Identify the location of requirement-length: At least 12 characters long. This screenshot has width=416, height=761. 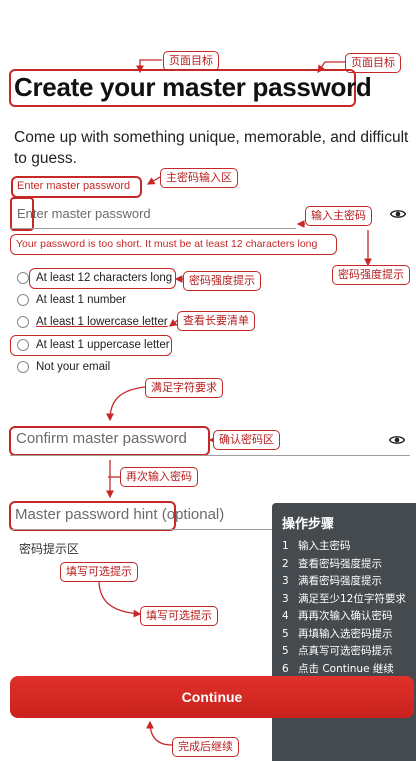
(104, 278).